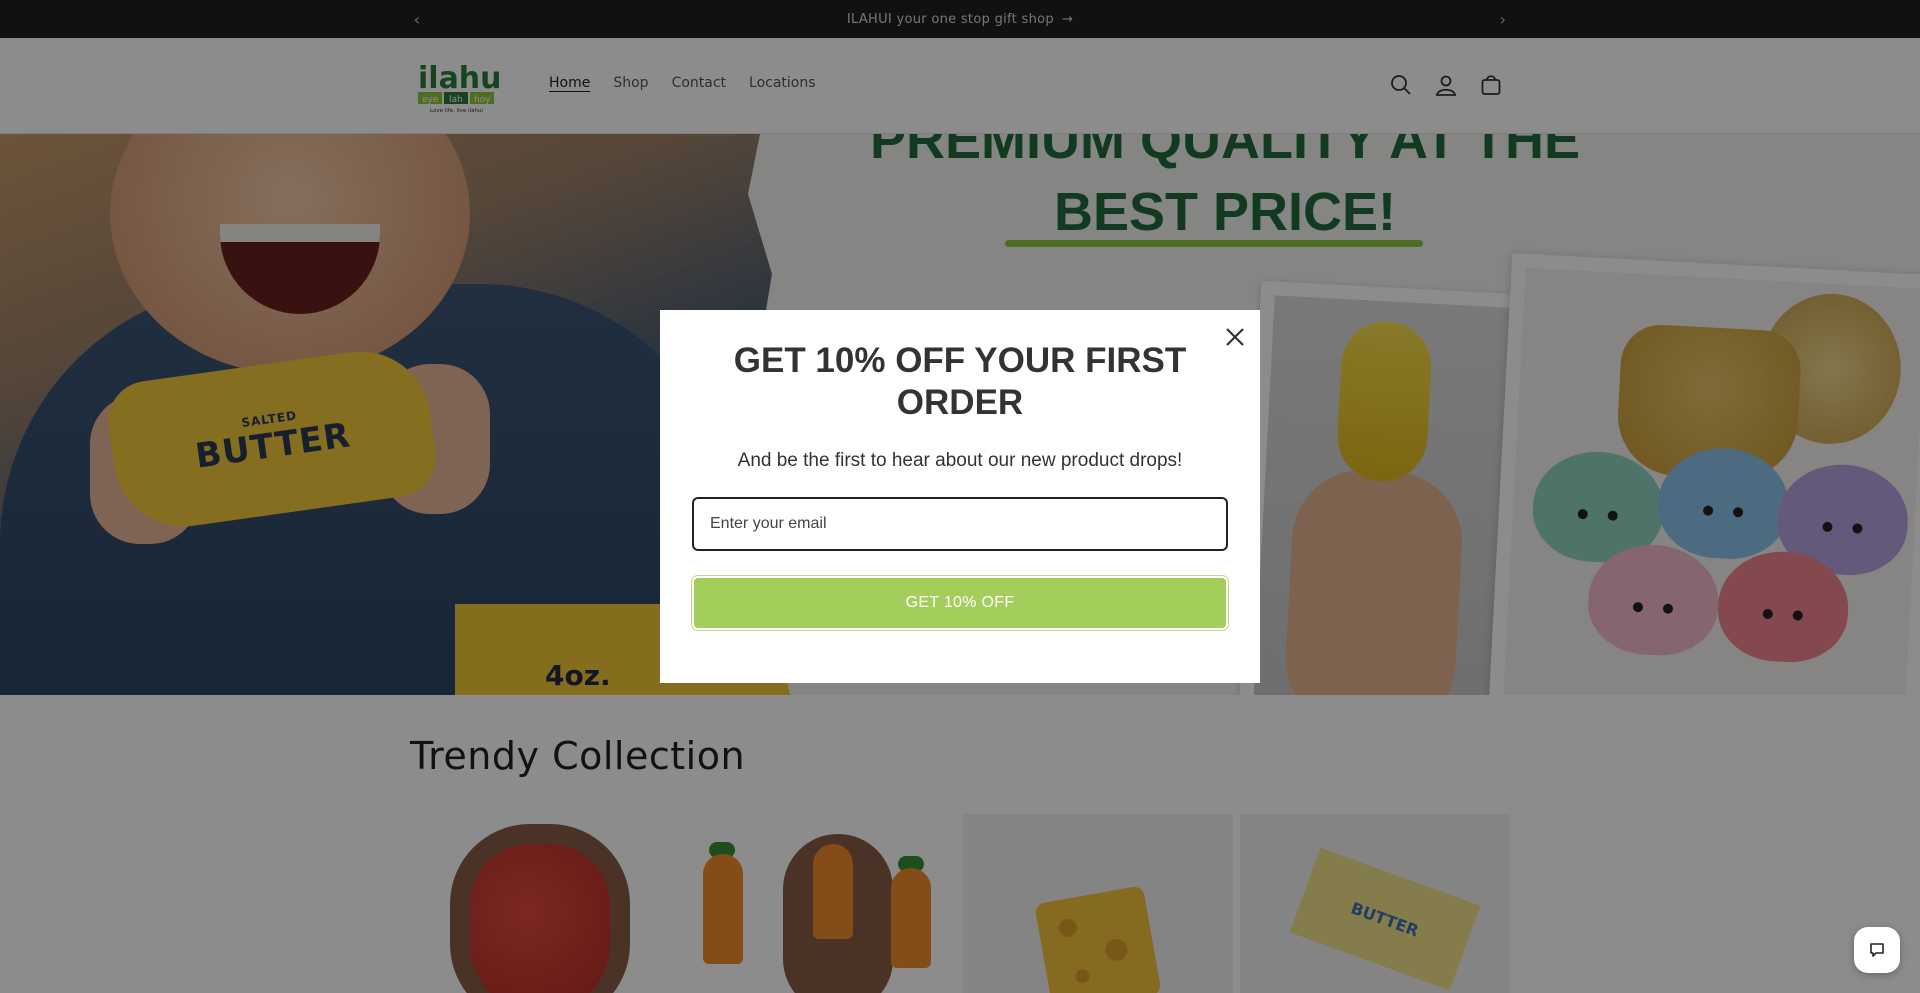 The height and width of the screenshot is (993, 1920). I want to click on chat-icon, so click(1877, 950).